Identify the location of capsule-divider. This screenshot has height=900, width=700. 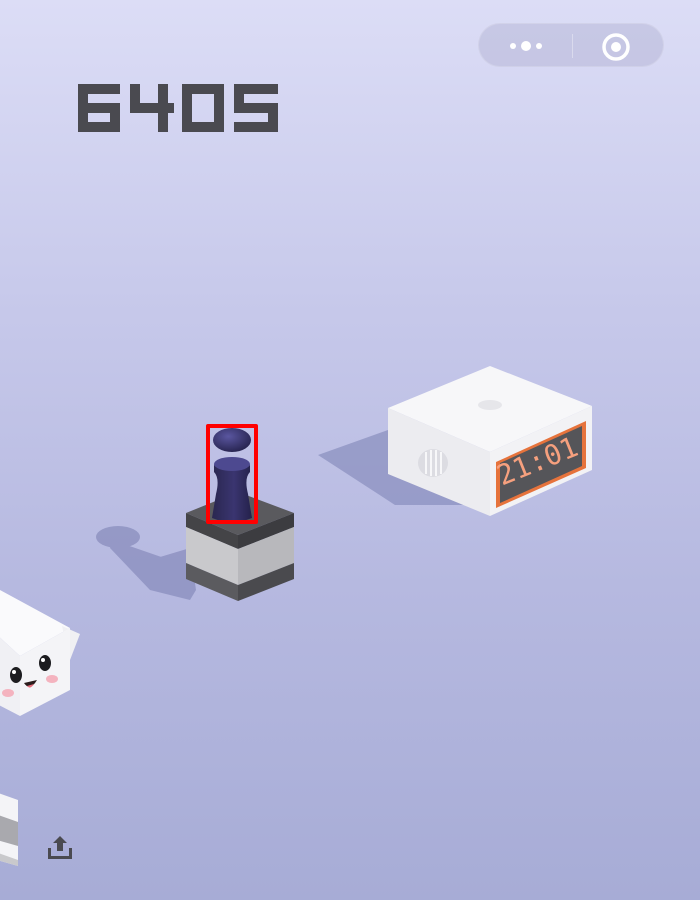
(572, 46).